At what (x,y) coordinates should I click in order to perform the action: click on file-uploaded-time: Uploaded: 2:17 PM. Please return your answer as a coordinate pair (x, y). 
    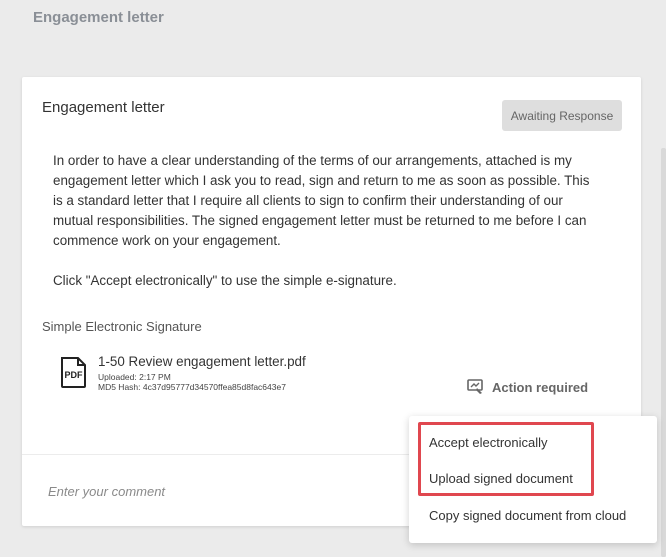
    Looking at the image, I should click on (134, 377).